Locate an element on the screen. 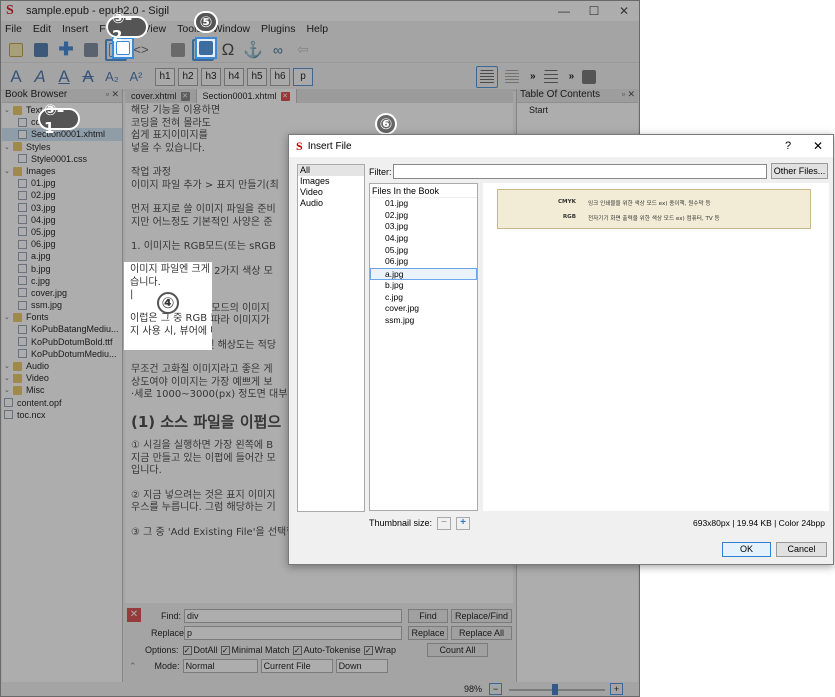  highlight-text-2: 습니다. is located at coordinates (145, 282).